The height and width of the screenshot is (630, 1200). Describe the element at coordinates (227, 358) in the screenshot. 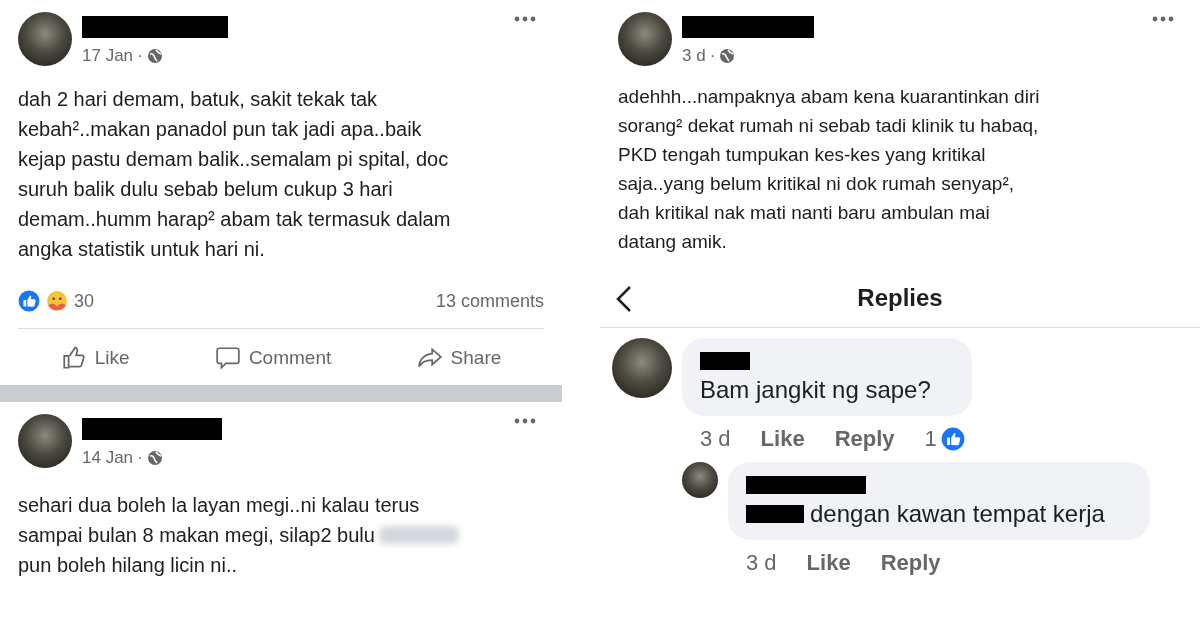

I see `speech-bubble-icon` at that location.